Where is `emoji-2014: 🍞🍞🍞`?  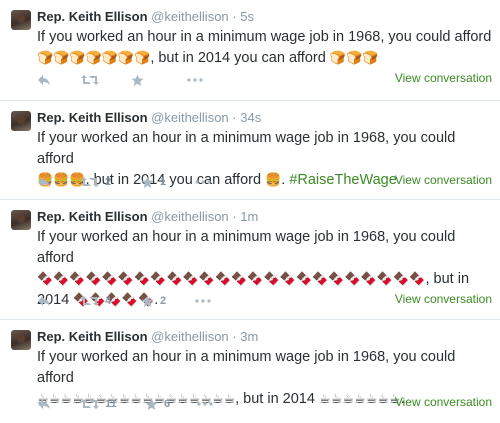 emoji-2014: 🍞🍞🍞 is located at coordinates (354, 58).